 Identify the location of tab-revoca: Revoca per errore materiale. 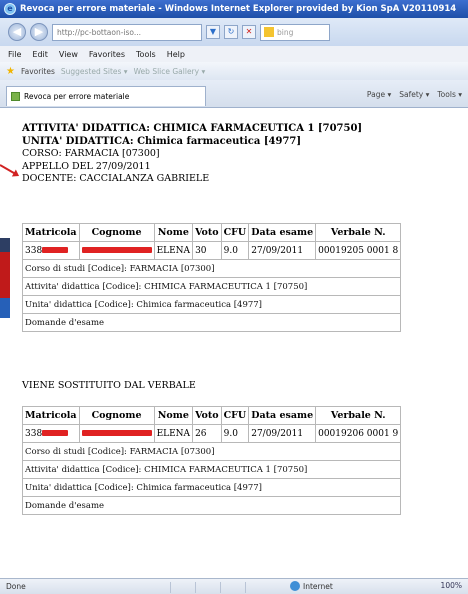
(106, 96).